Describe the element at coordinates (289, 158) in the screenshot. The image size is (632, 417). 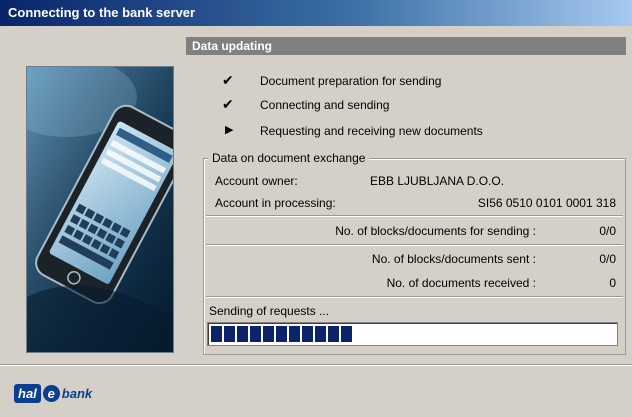
I see `group-title: Data on document exchange` at that location.